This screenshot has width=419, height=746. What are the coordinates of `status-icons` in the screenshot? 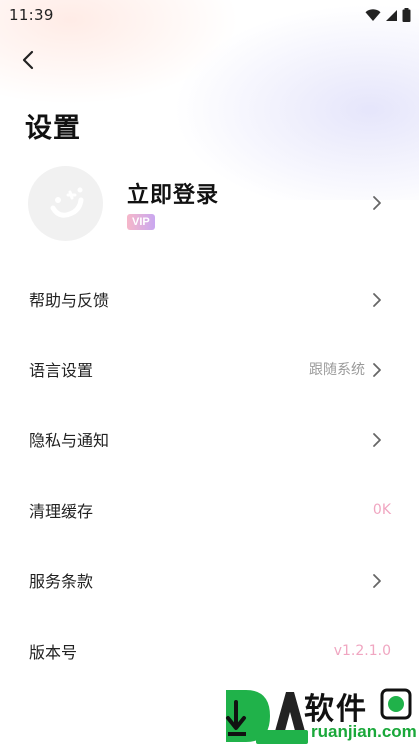 It's located at (388, 15).